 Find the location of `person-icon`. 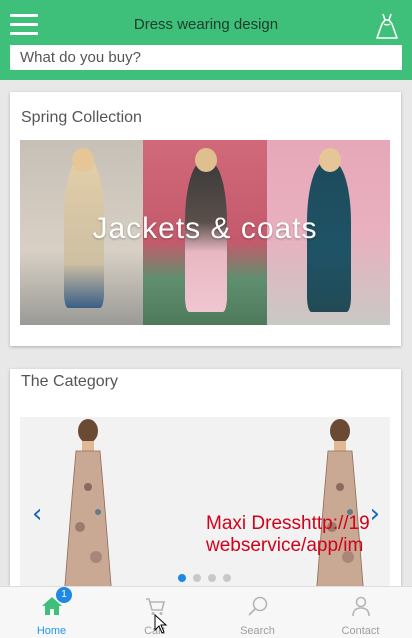

person-icon is located at coordinates (360, 606).